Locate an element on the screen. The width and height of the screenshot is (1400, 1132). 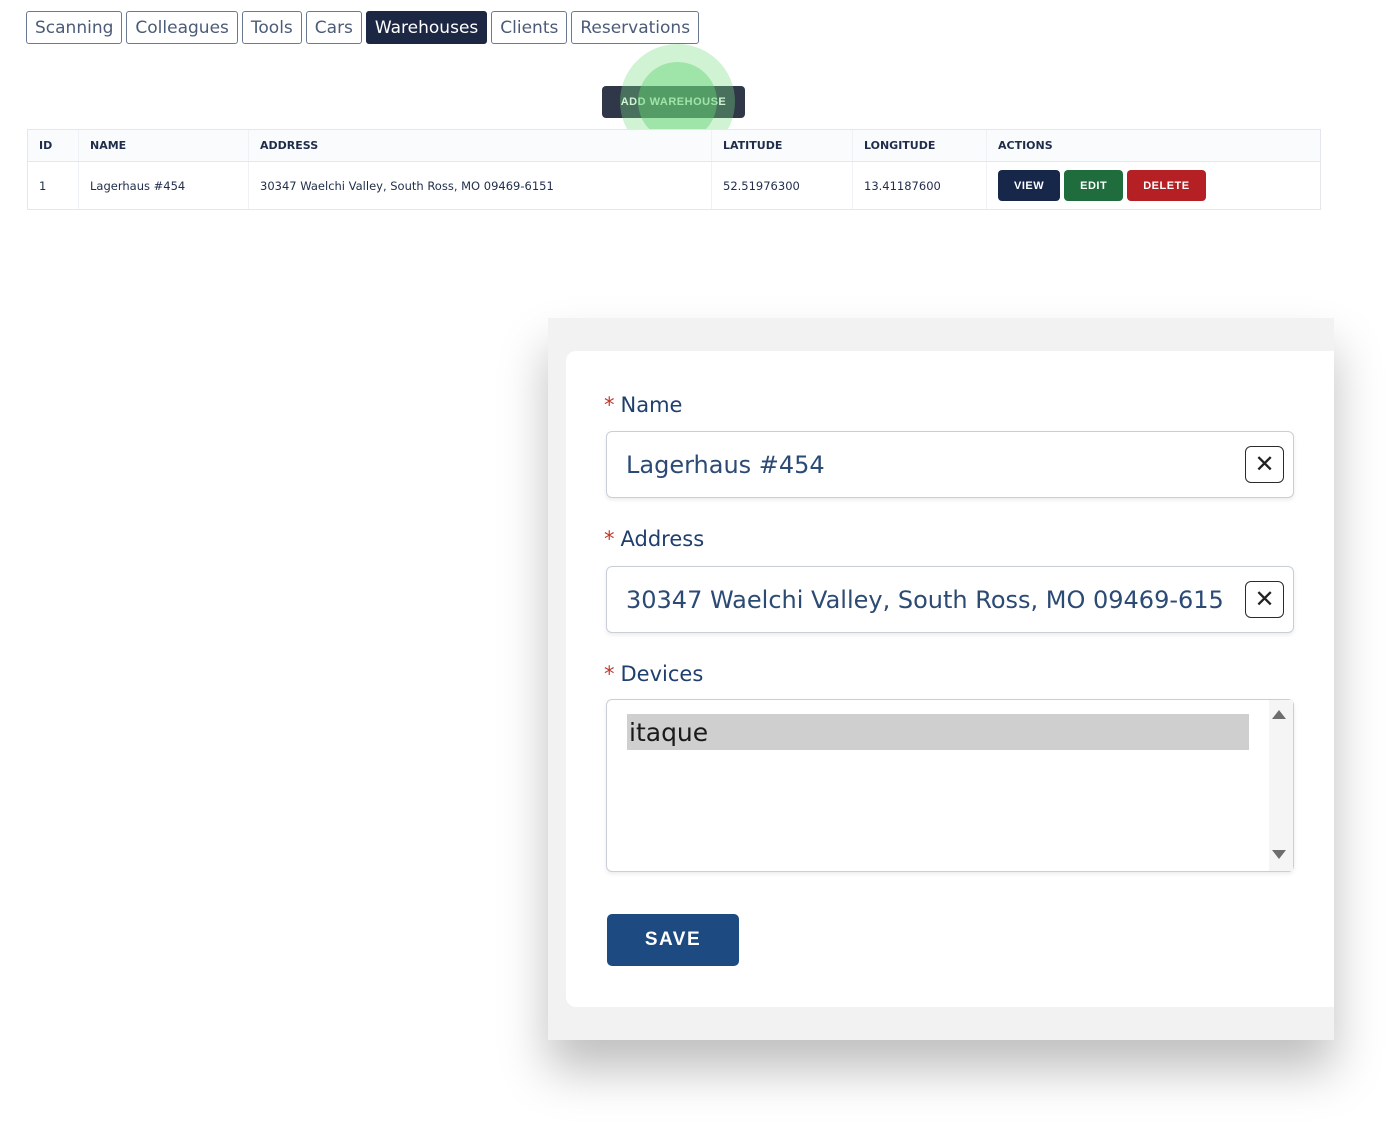
name-field: ✕ is located at coordinates (950, 464).